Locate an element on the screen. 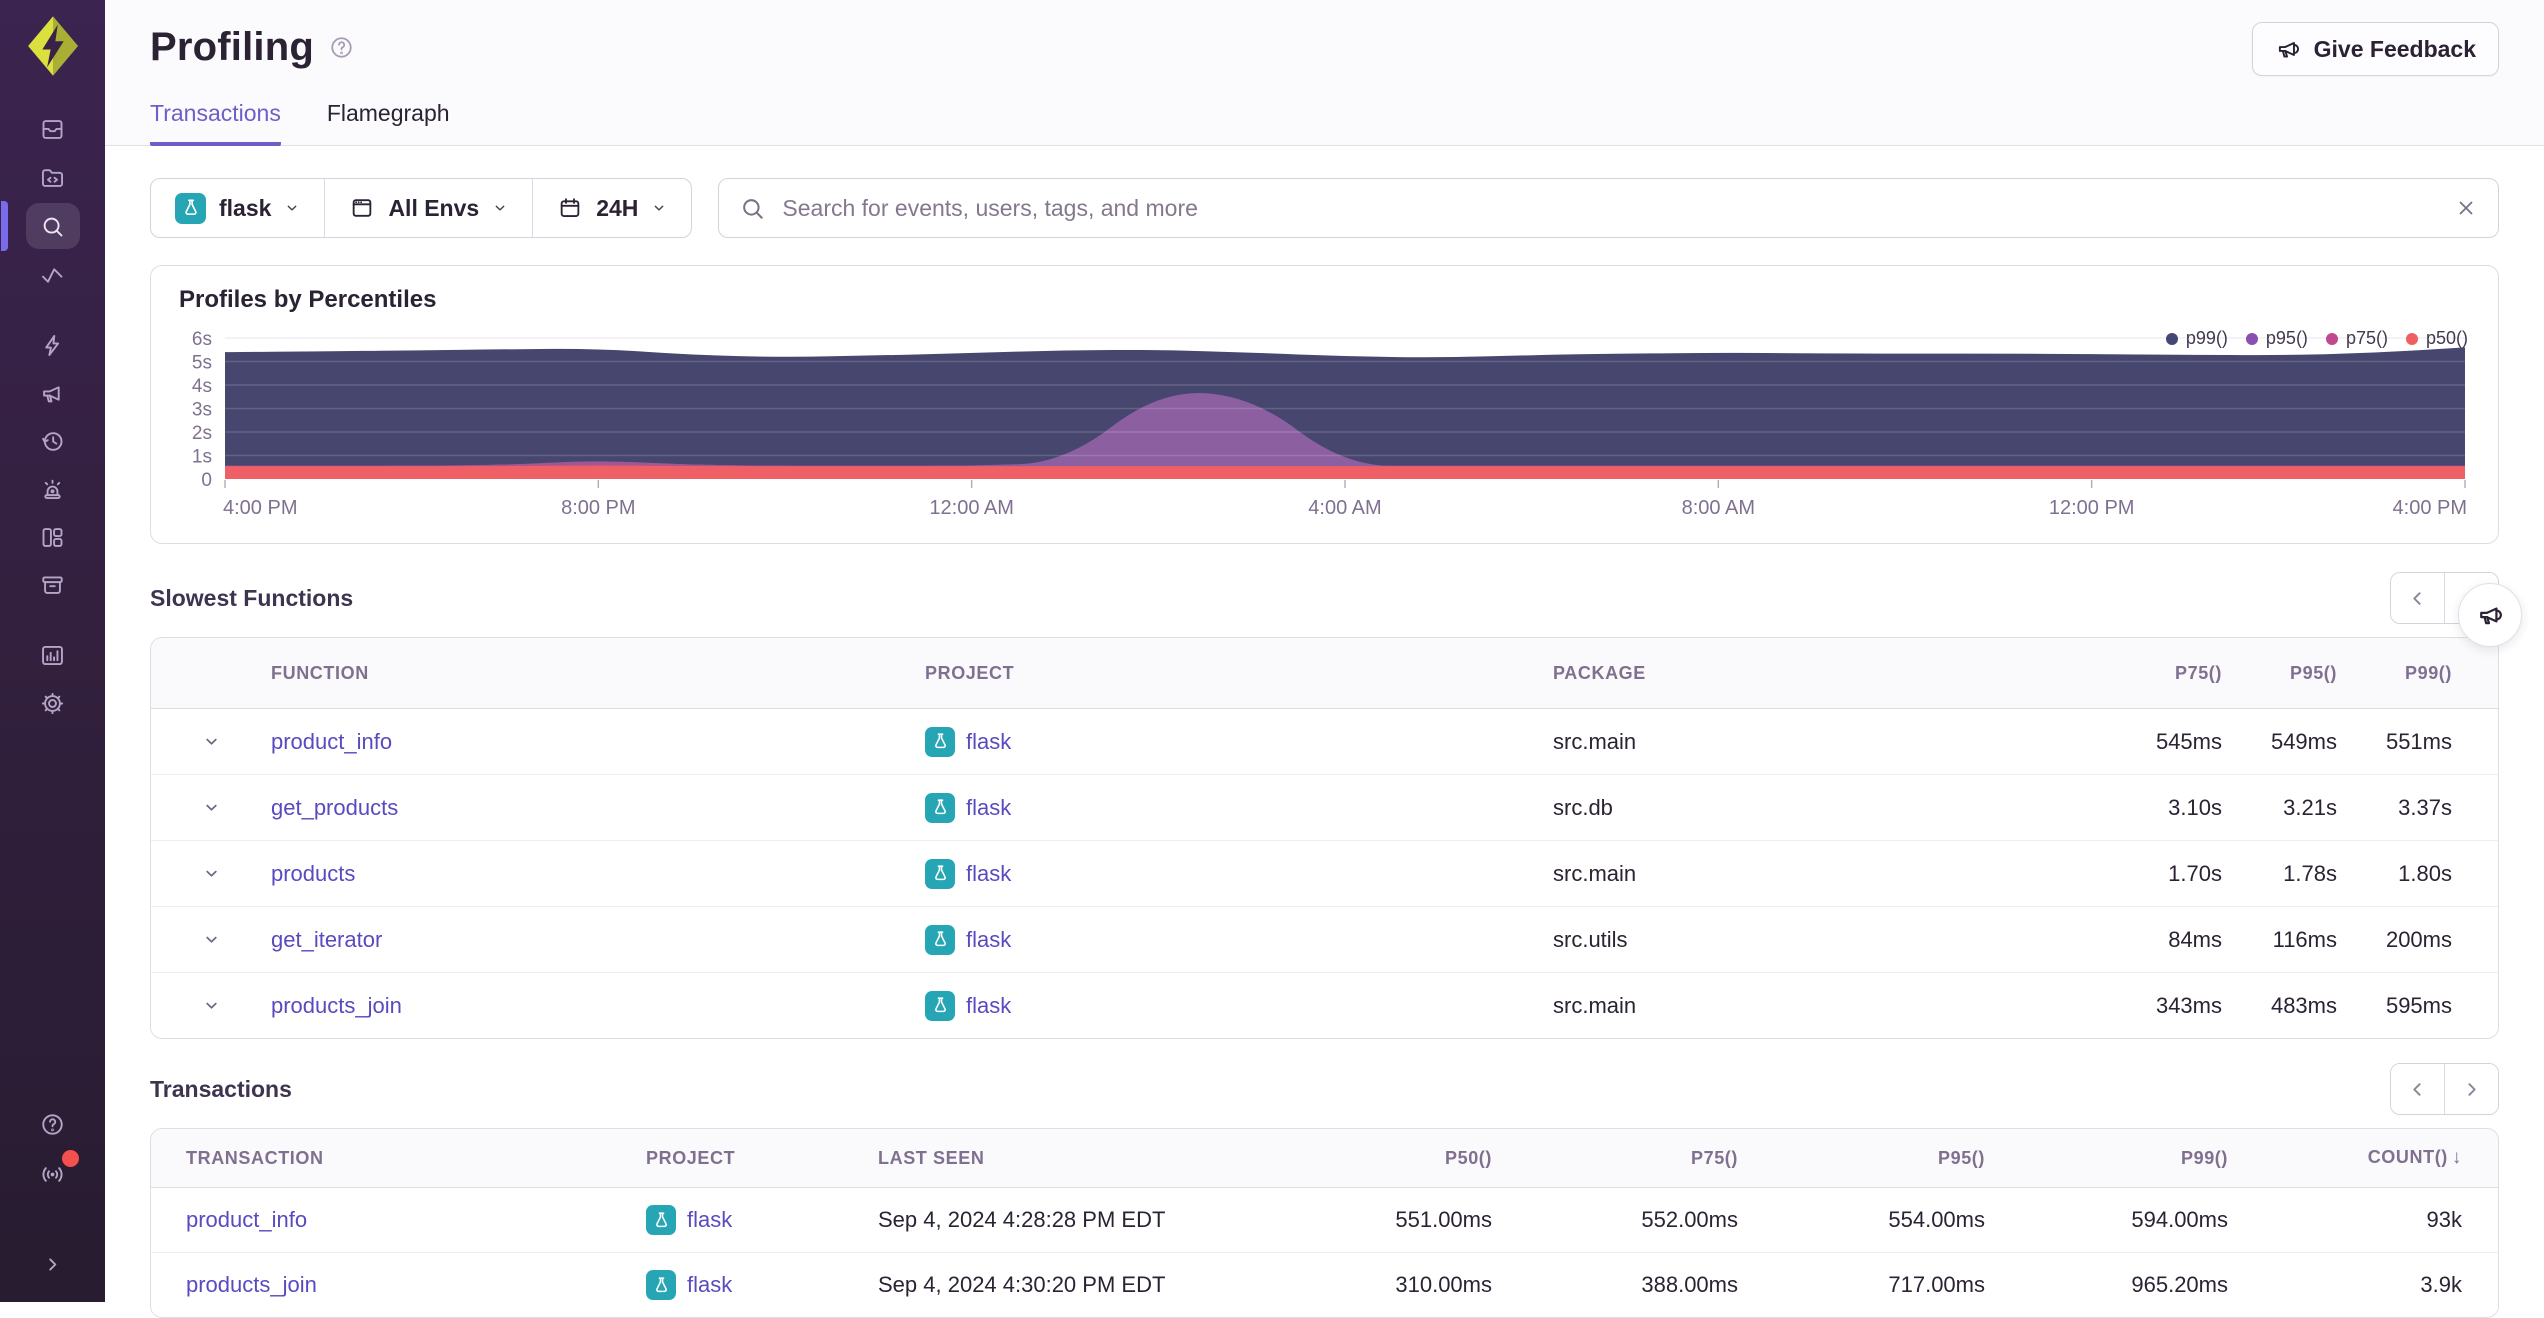 This screenshot has width=2544, height=1318. package-cell: src.main is located at coordinates (1595, 741).